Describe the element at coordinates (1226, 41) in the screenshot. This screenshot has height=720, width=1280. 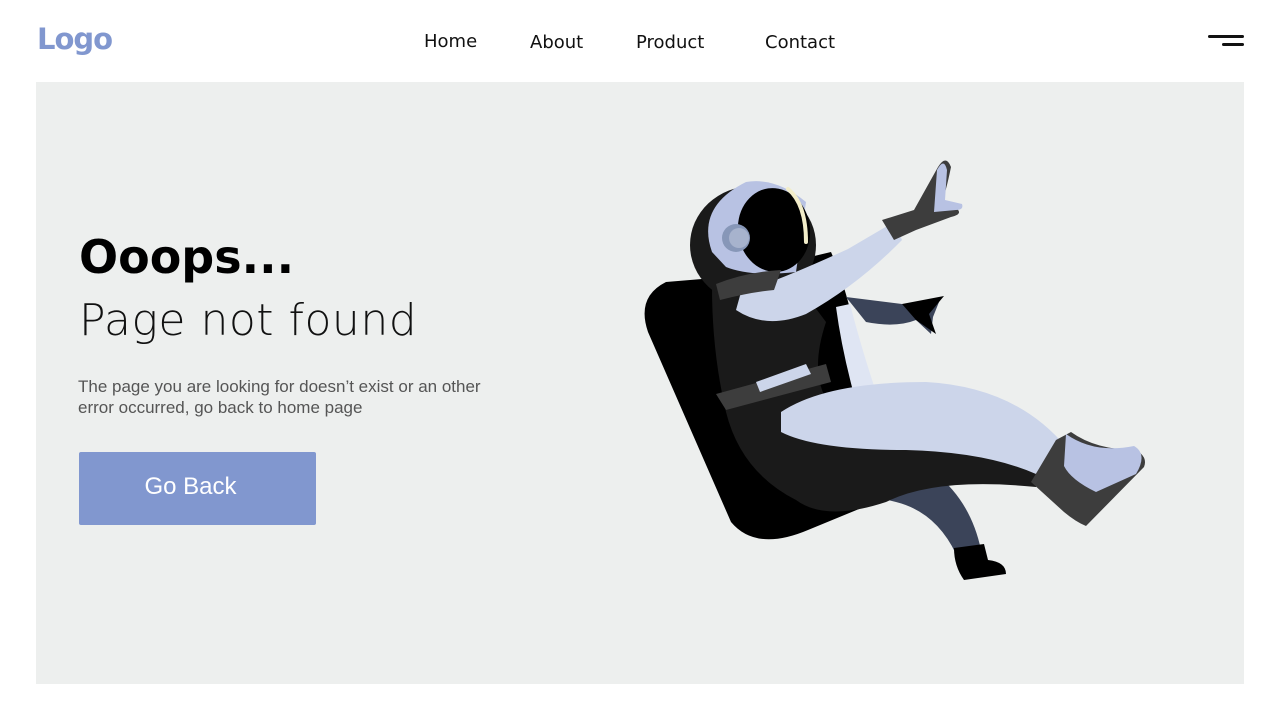
I see `hamburger-menu-icon` at that location.